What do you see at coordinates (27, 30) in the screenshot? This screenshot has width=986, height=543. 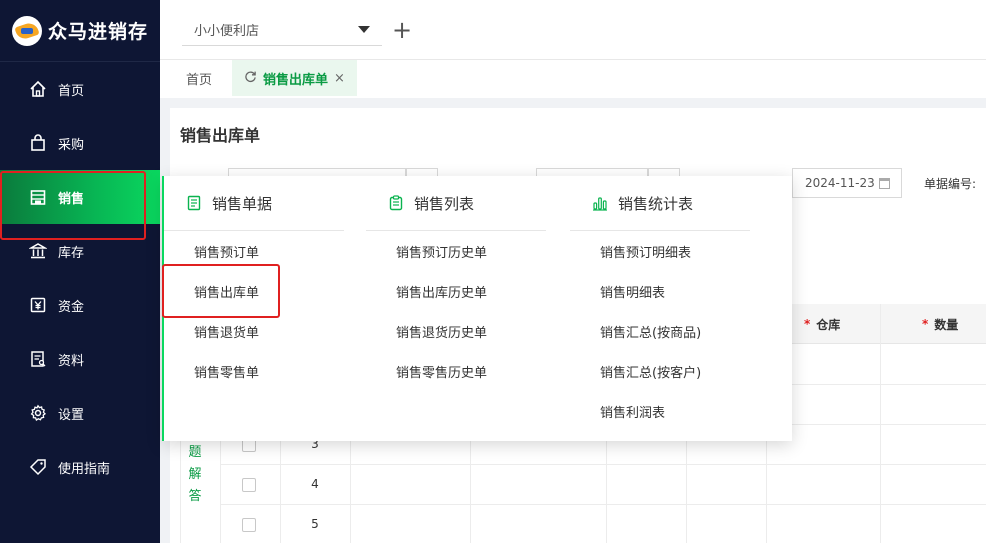 I see `logo-mark-icon` at bounding box center [27, 30].